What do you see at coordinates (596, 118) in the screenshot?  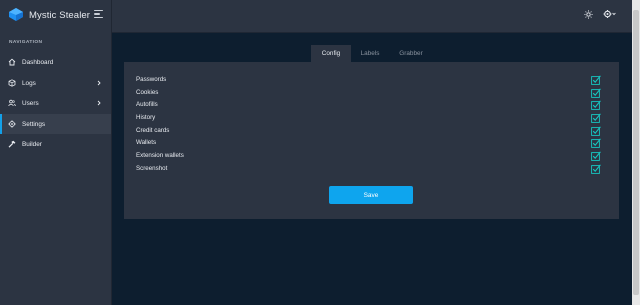 I see `checkbox-history` at bounding box center [596, 118].